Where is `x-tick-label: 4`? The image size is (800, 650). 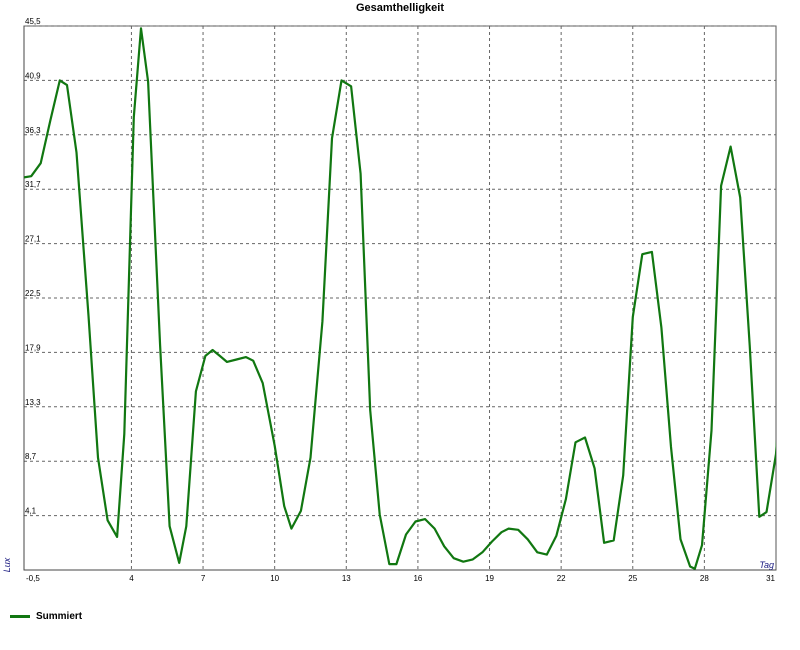
x-tick-label: 4 is located at coordinates (131, 578).